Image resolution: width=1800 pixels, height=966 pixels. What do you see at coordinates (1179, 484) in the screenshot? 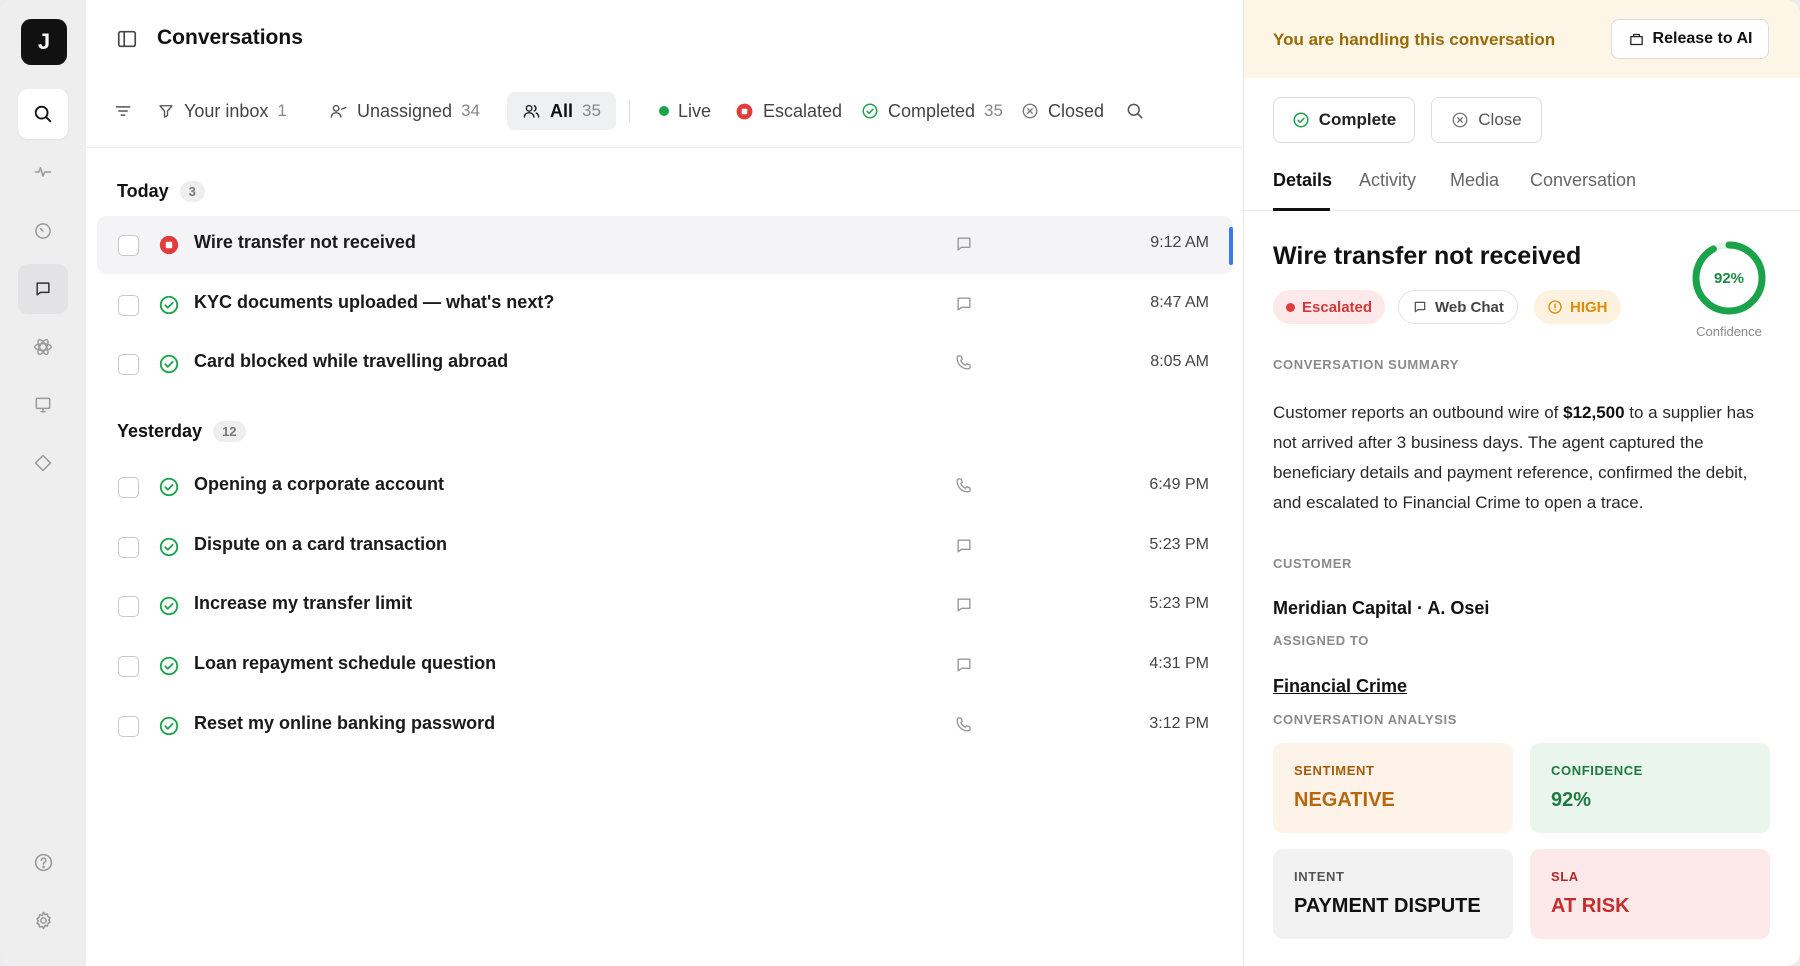
I see `row-time: 6:49 PM` at bounding box center [1179, 484].